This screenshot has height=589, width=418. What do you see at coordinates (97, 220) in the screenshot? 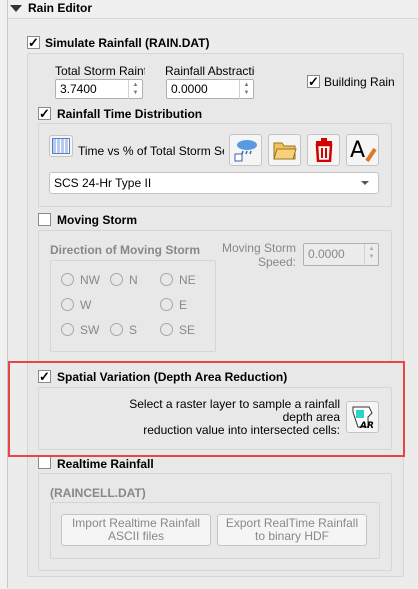
I see `moving-storm-label: Moving Storm` at bounding box center [97, 220].